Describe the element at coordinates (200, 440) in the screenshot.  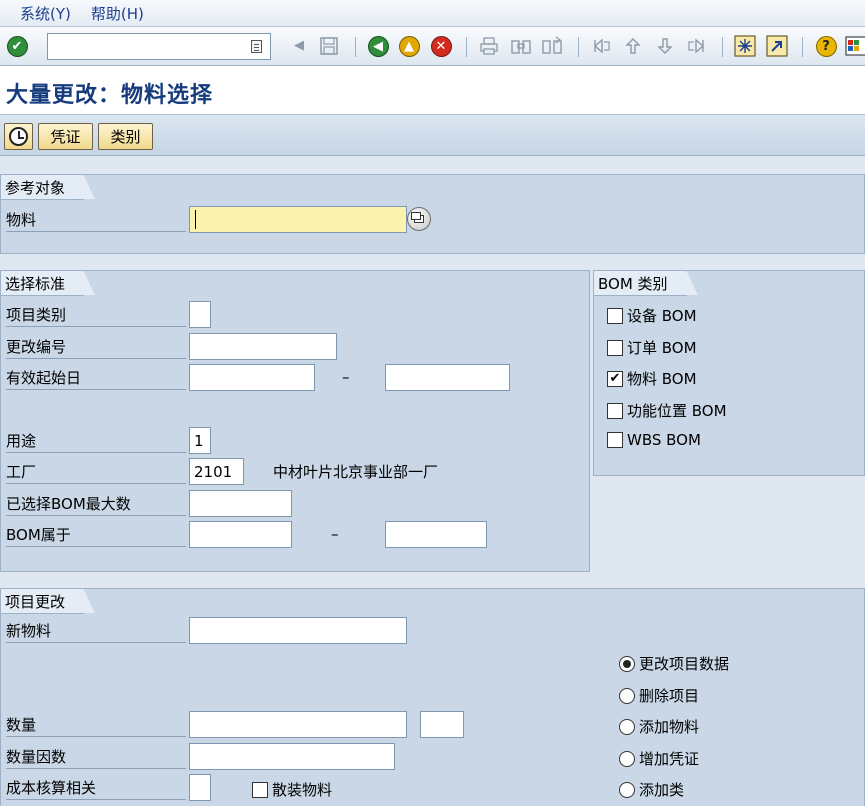
I see `usage-input` at that location.